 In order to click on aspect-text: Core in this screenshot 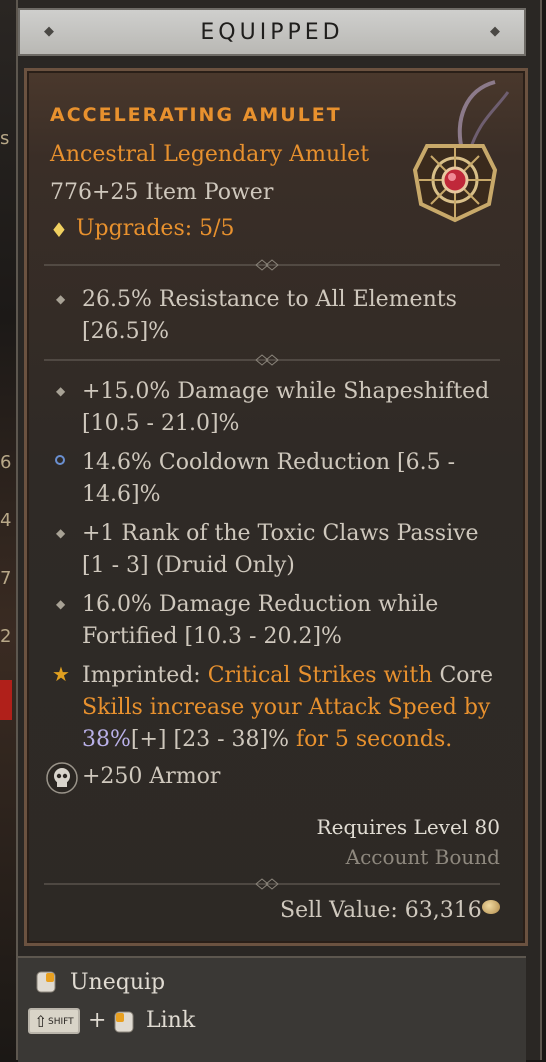, I will do `click(466, 675)`.